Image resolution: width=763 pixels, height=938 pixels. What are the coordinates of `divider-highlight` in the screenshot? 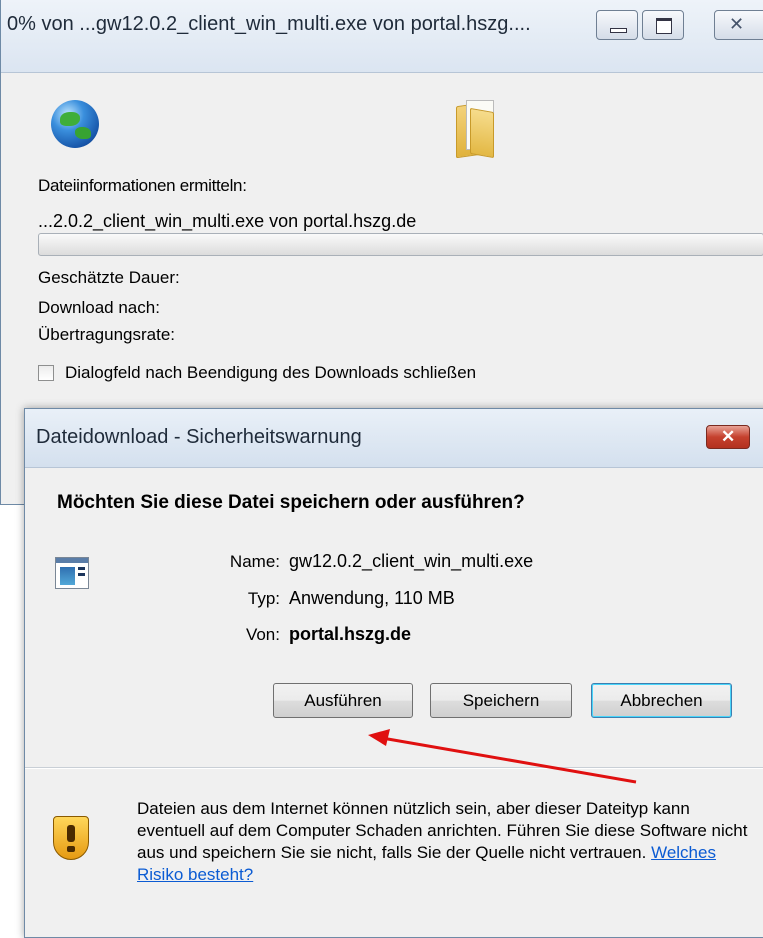 It's located at (394, 768).